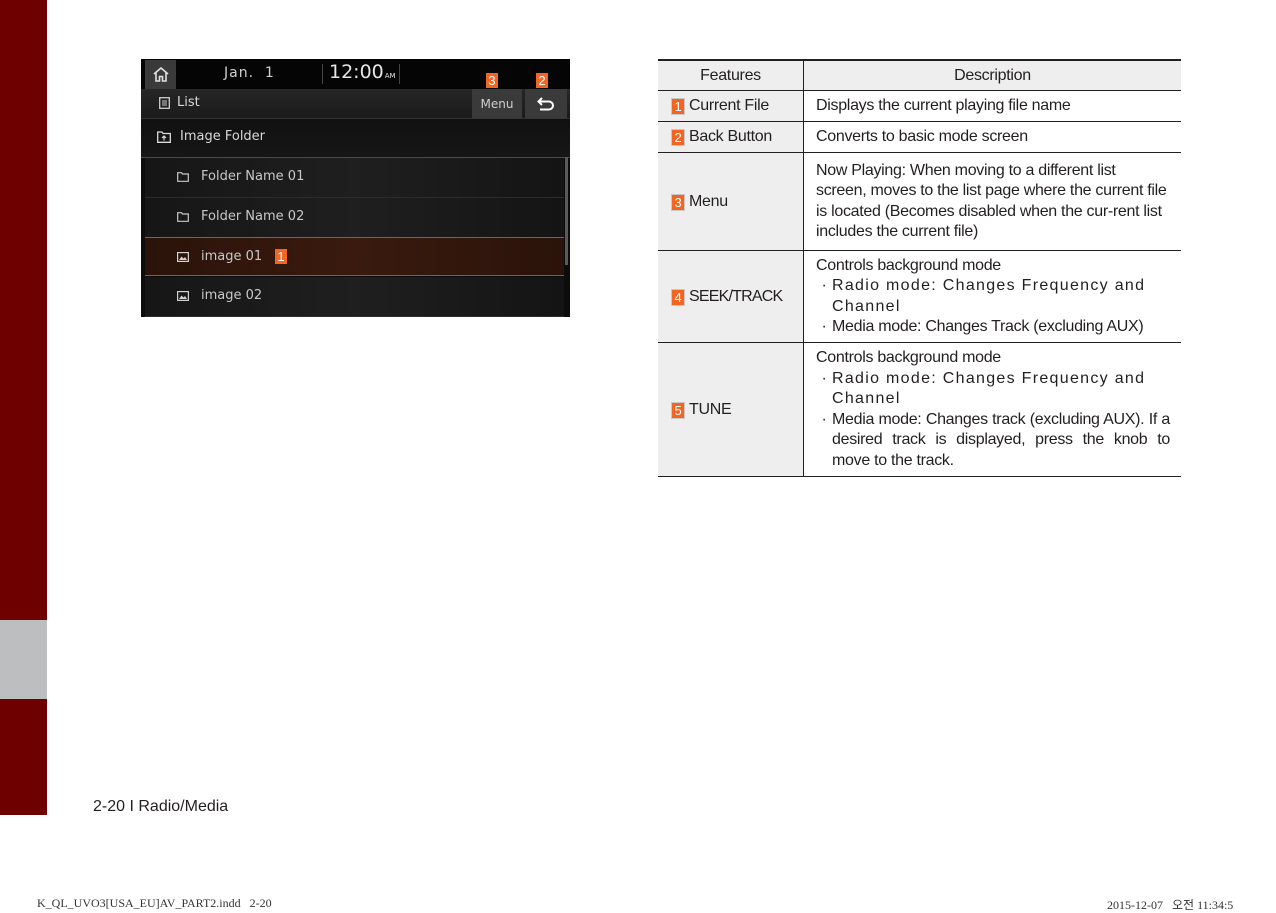  Describe the element at coordinates (992, 75) in the screenshot. I see `header-description: Description` at that location.